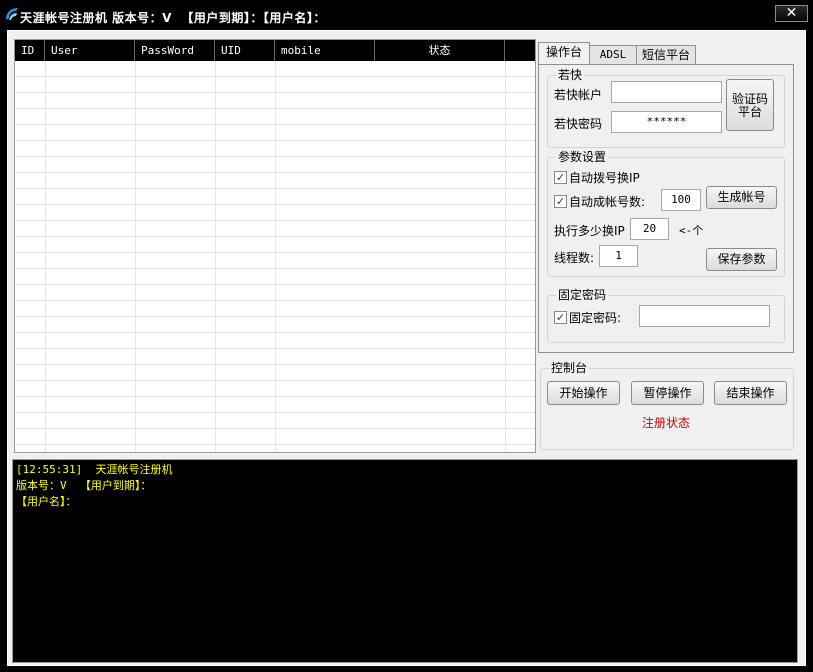  Describe the element at coordinates (666, 92) in the screenshot. I see `ruokuai-account-input` at that location.